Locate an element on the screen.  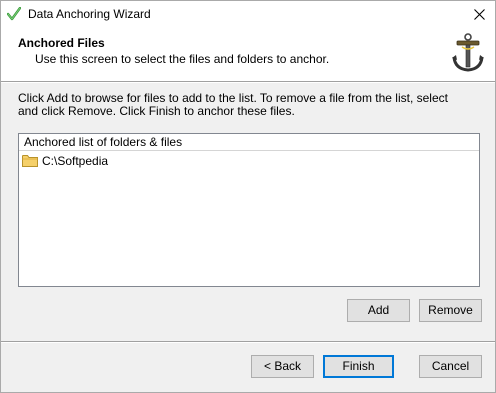
close-icon is located at coordinates (479, 14).